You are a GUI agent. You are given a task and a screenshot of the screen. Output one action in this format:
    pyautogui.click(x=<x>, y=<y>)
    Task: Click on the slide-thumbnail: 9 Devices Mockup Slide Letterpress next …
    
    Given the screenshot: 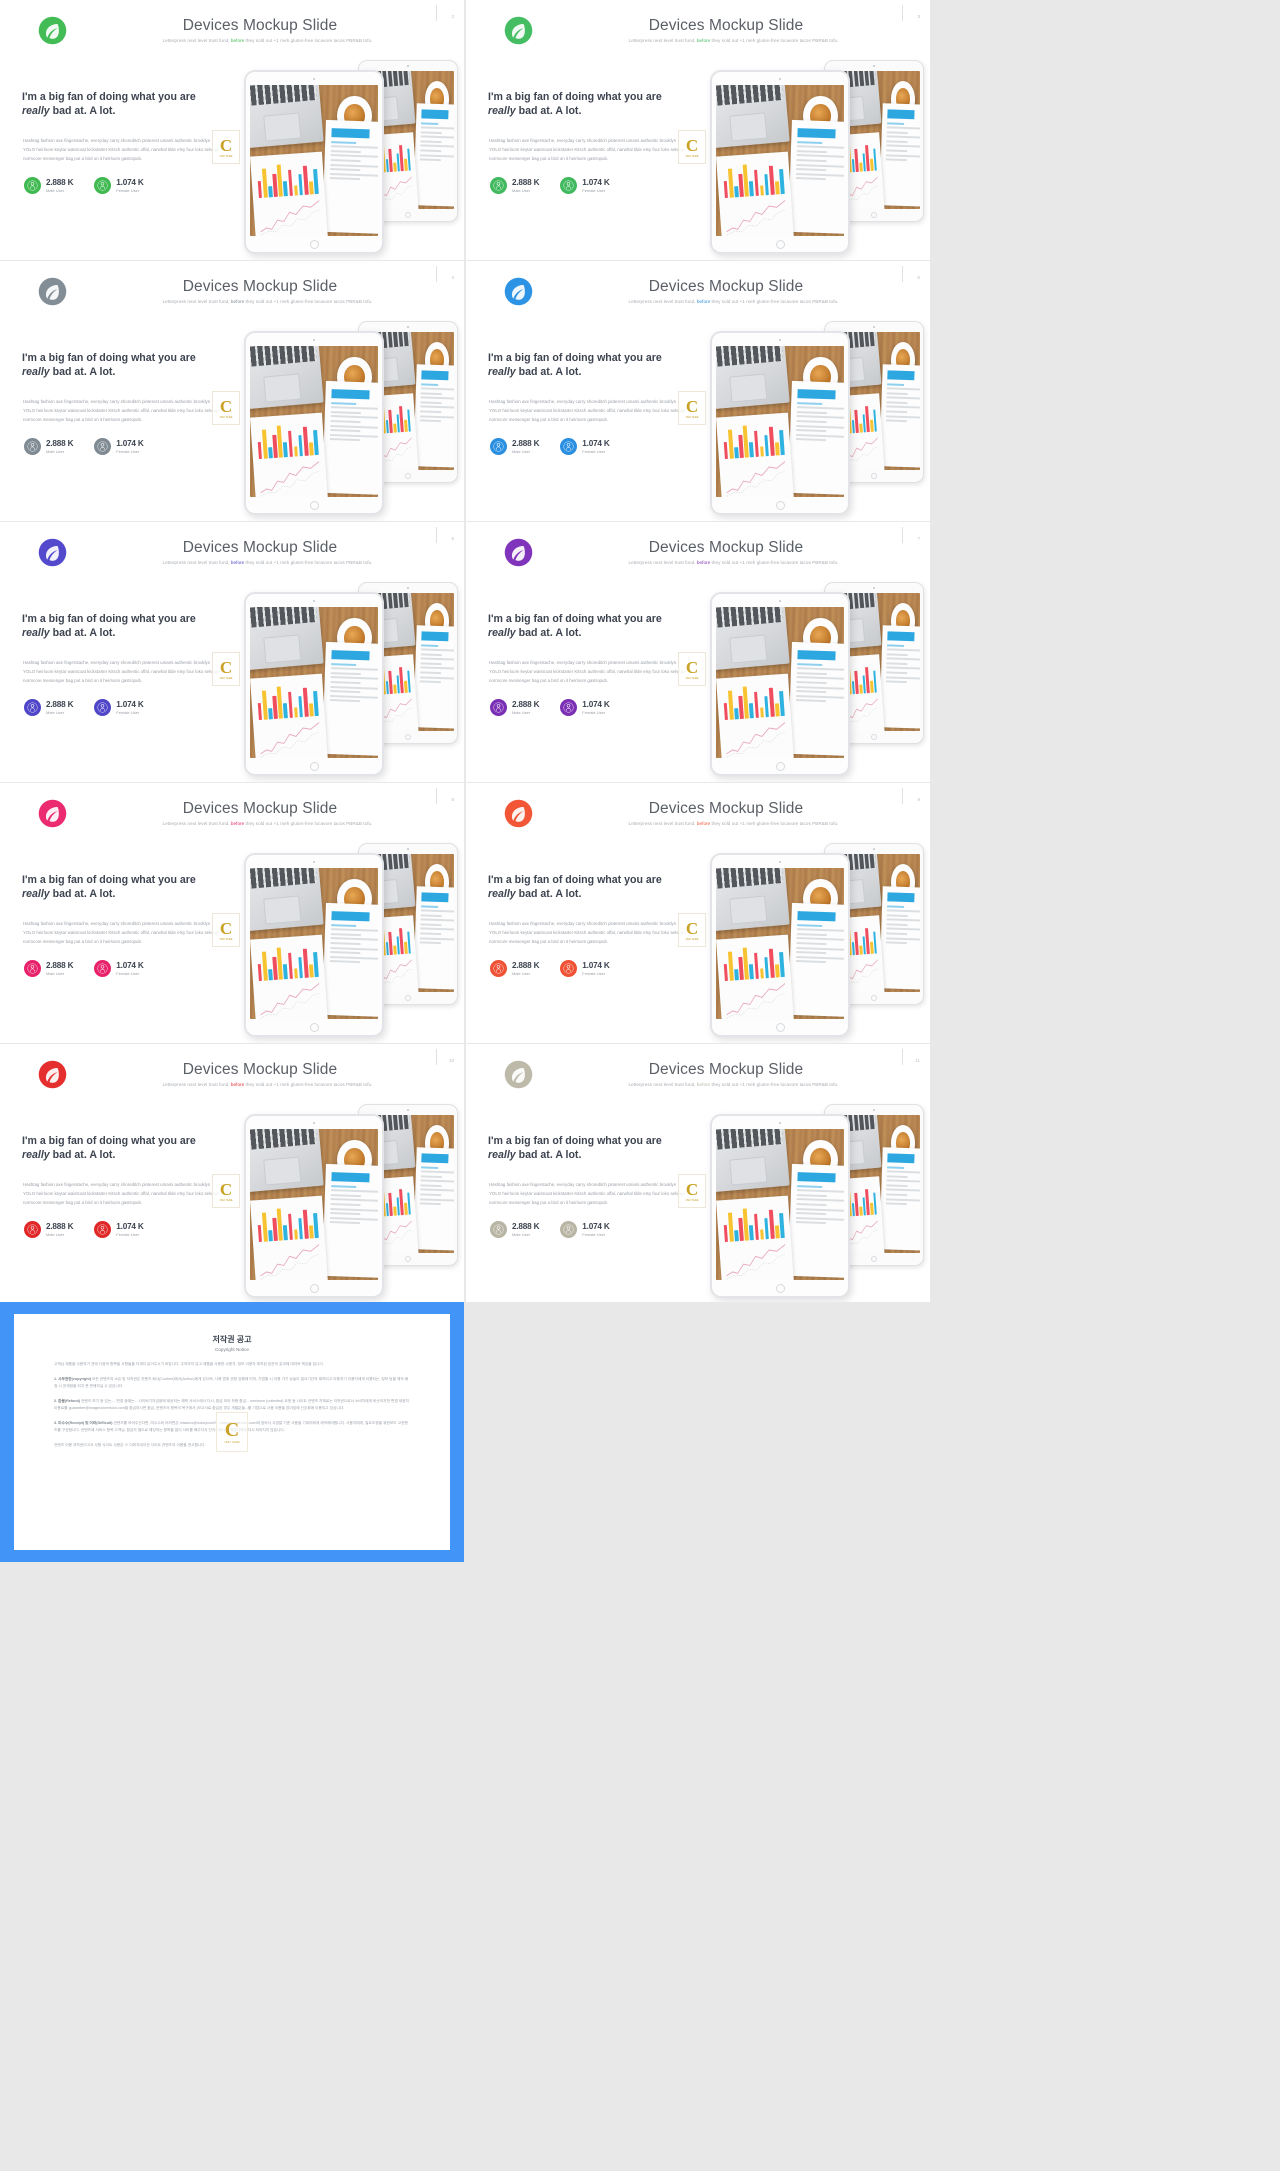 What is the action you would take?
    pyautogui.click(x=698, y=913)
    